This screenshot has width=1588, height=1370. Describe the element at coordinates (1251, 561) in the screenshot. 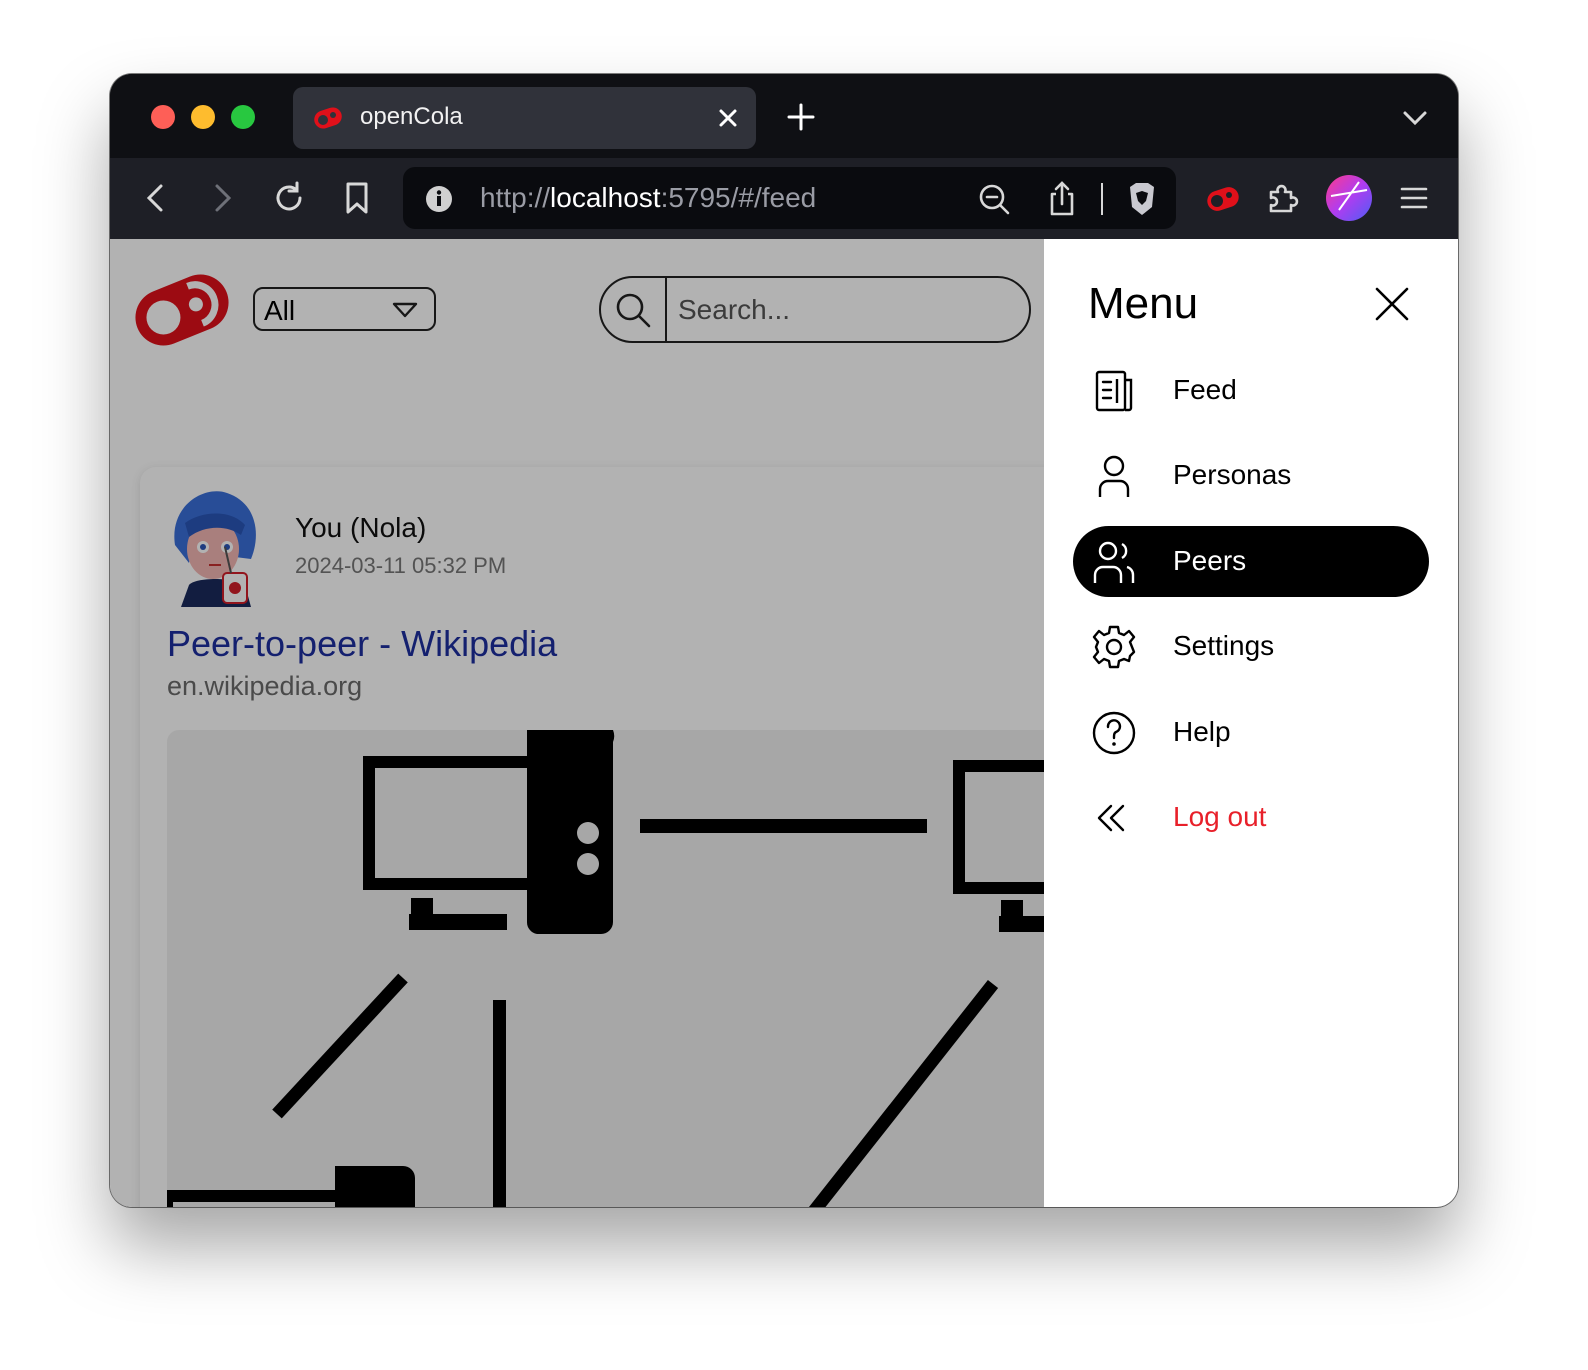

I see `menu-item-peers: Peers` at that location.